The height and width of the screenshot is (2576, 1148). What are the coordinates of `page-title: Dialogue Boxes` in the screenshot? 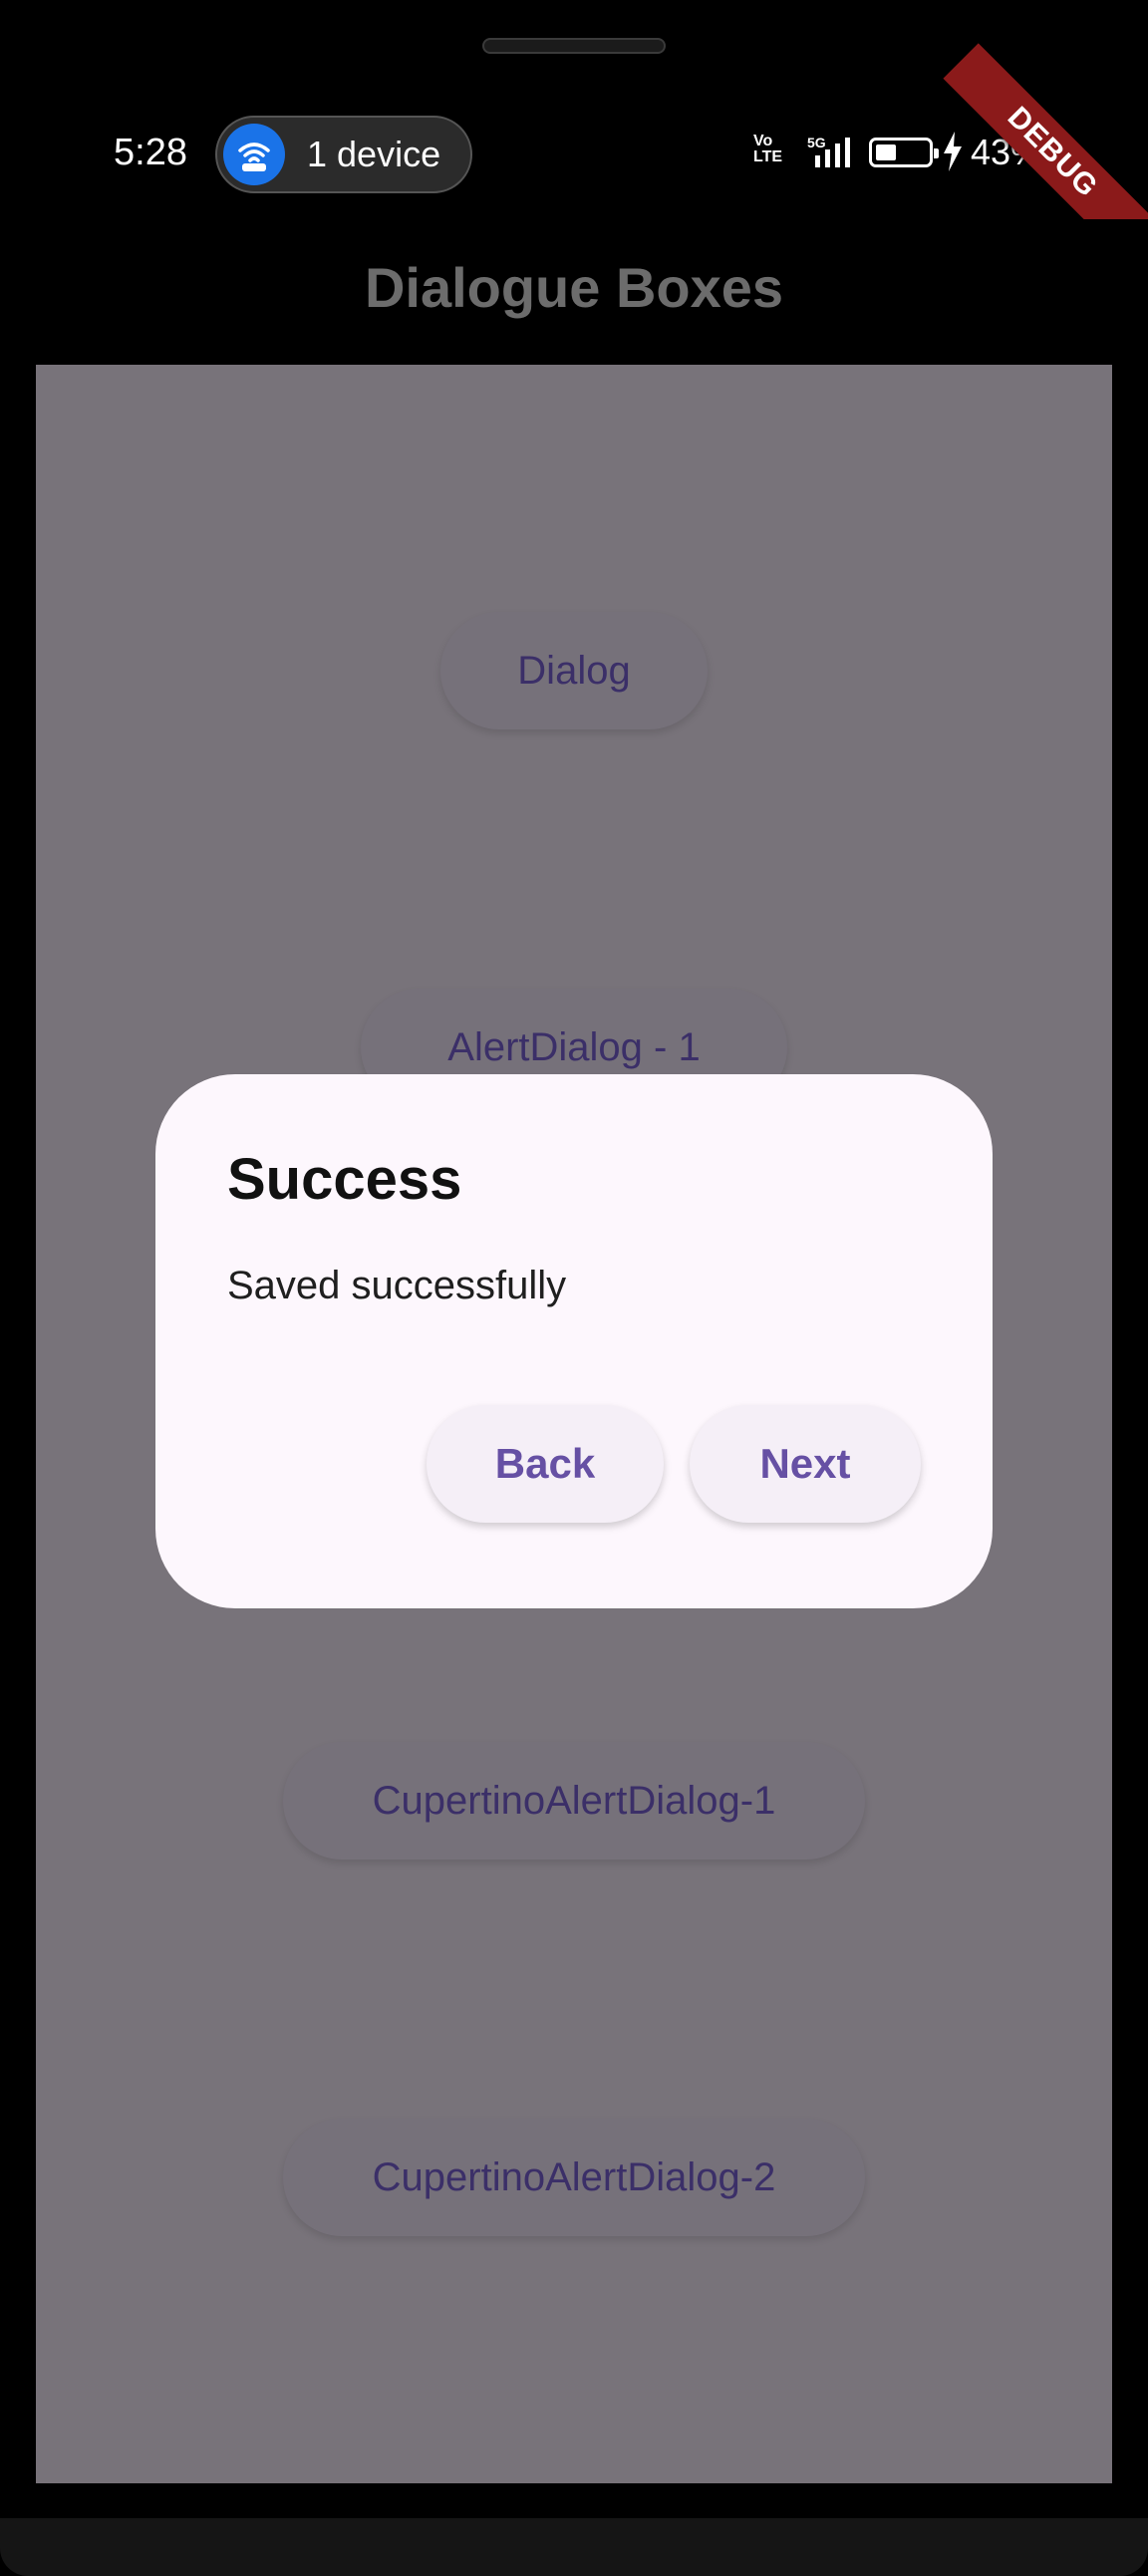 It's located at (574, 287).